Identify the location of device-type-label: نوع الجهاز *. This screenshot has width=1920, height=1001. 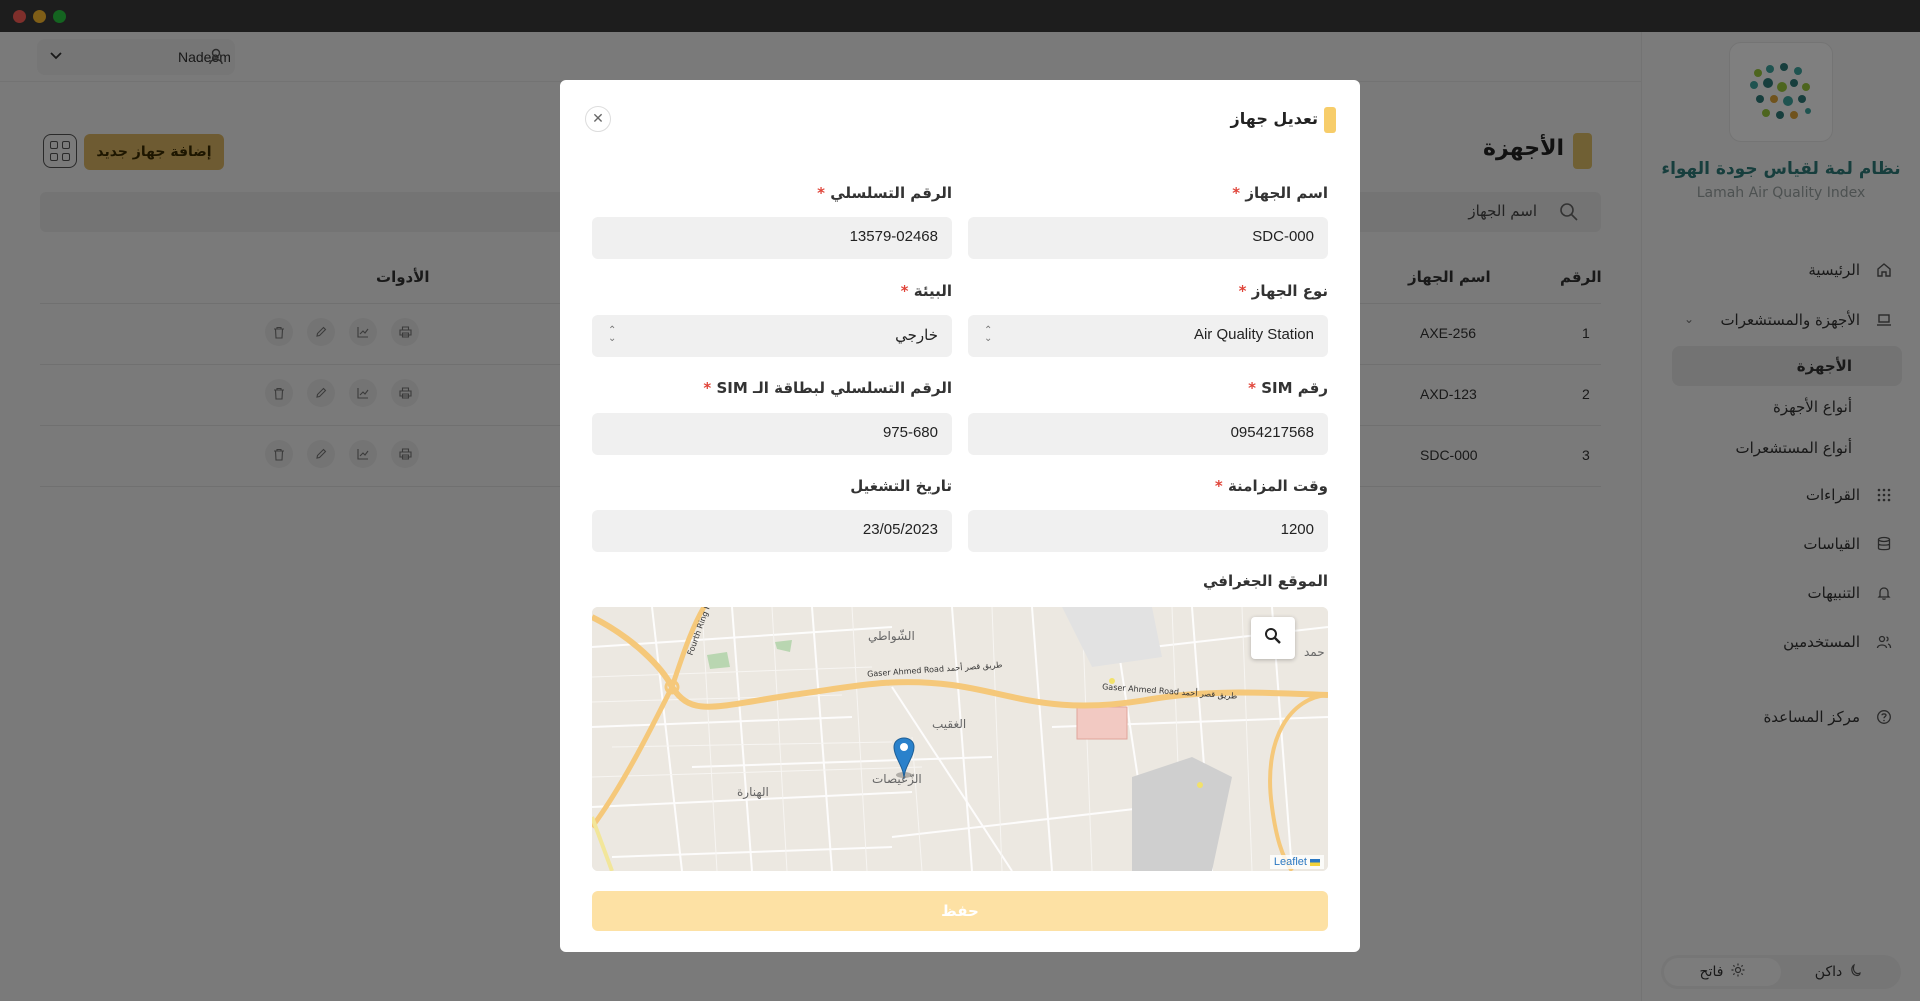
(1283, 291).